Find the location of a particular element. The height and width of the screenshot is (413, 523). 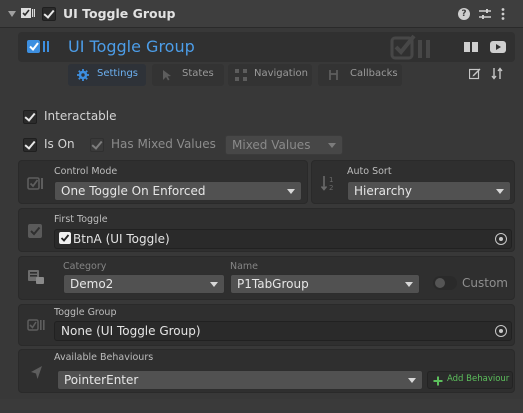

first-toggle-panel: First Toggle BtnA (UI Toggle) is located at coordinates (266, 230).